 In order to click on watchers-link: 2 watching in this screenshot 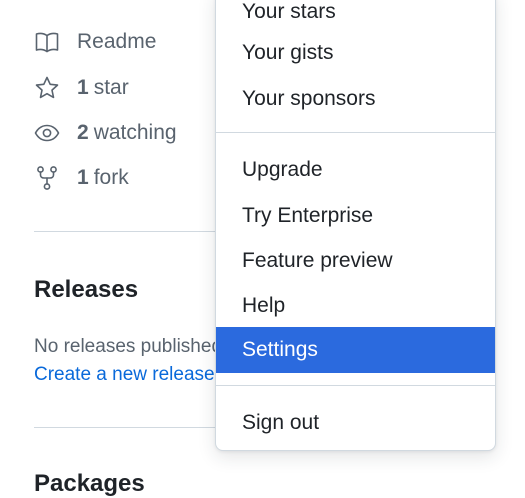, I will do `click(105, 133)`.